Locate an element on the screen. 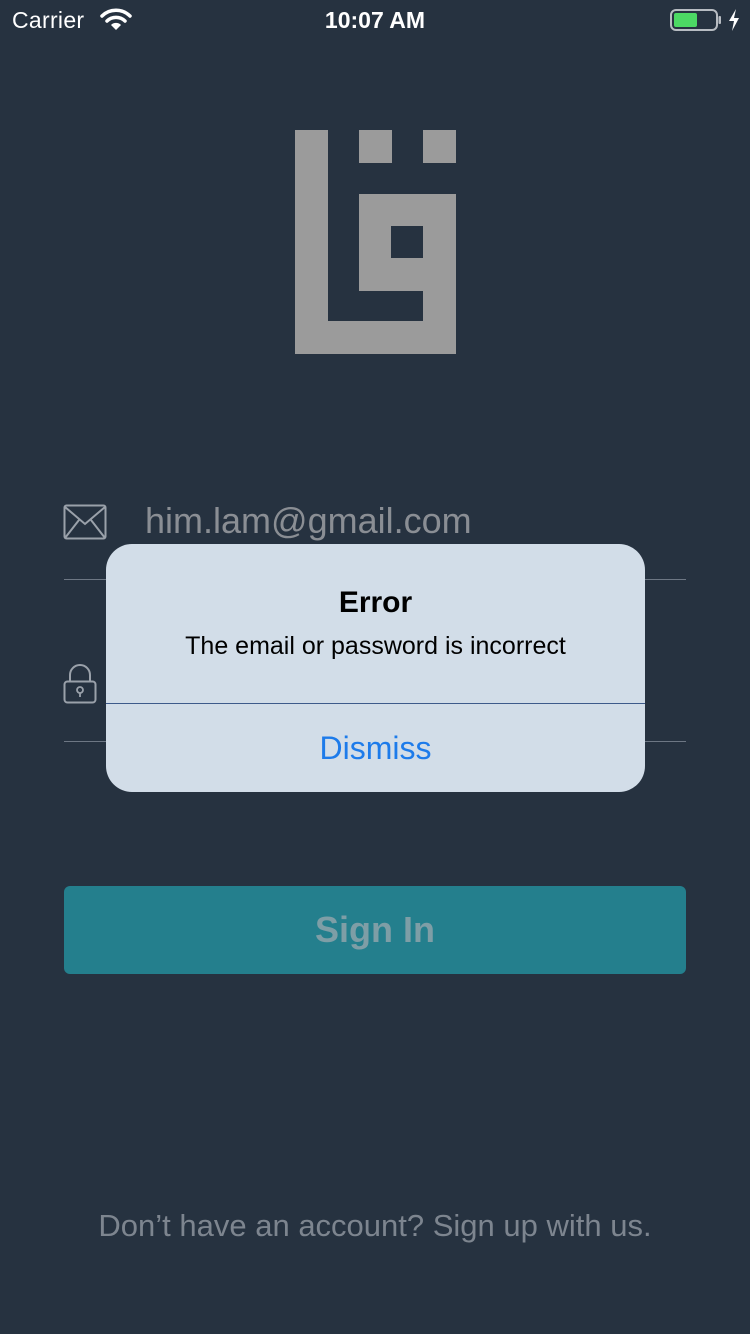  lock-icon is located at coordinates (80, 686).